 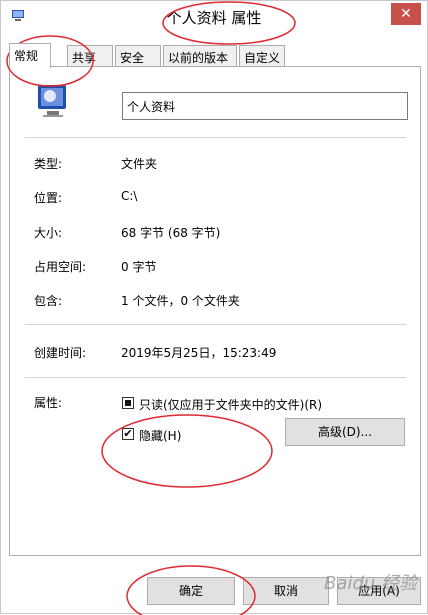 I want to click on size-on-disk-label: 占用空间:, so click(x=60, y=267).